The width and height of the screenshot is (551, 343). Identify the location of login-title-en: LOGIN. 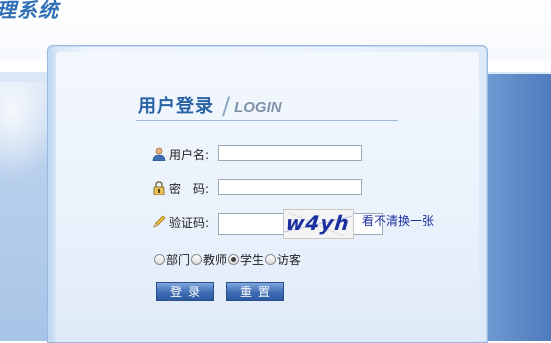
(258, 107).